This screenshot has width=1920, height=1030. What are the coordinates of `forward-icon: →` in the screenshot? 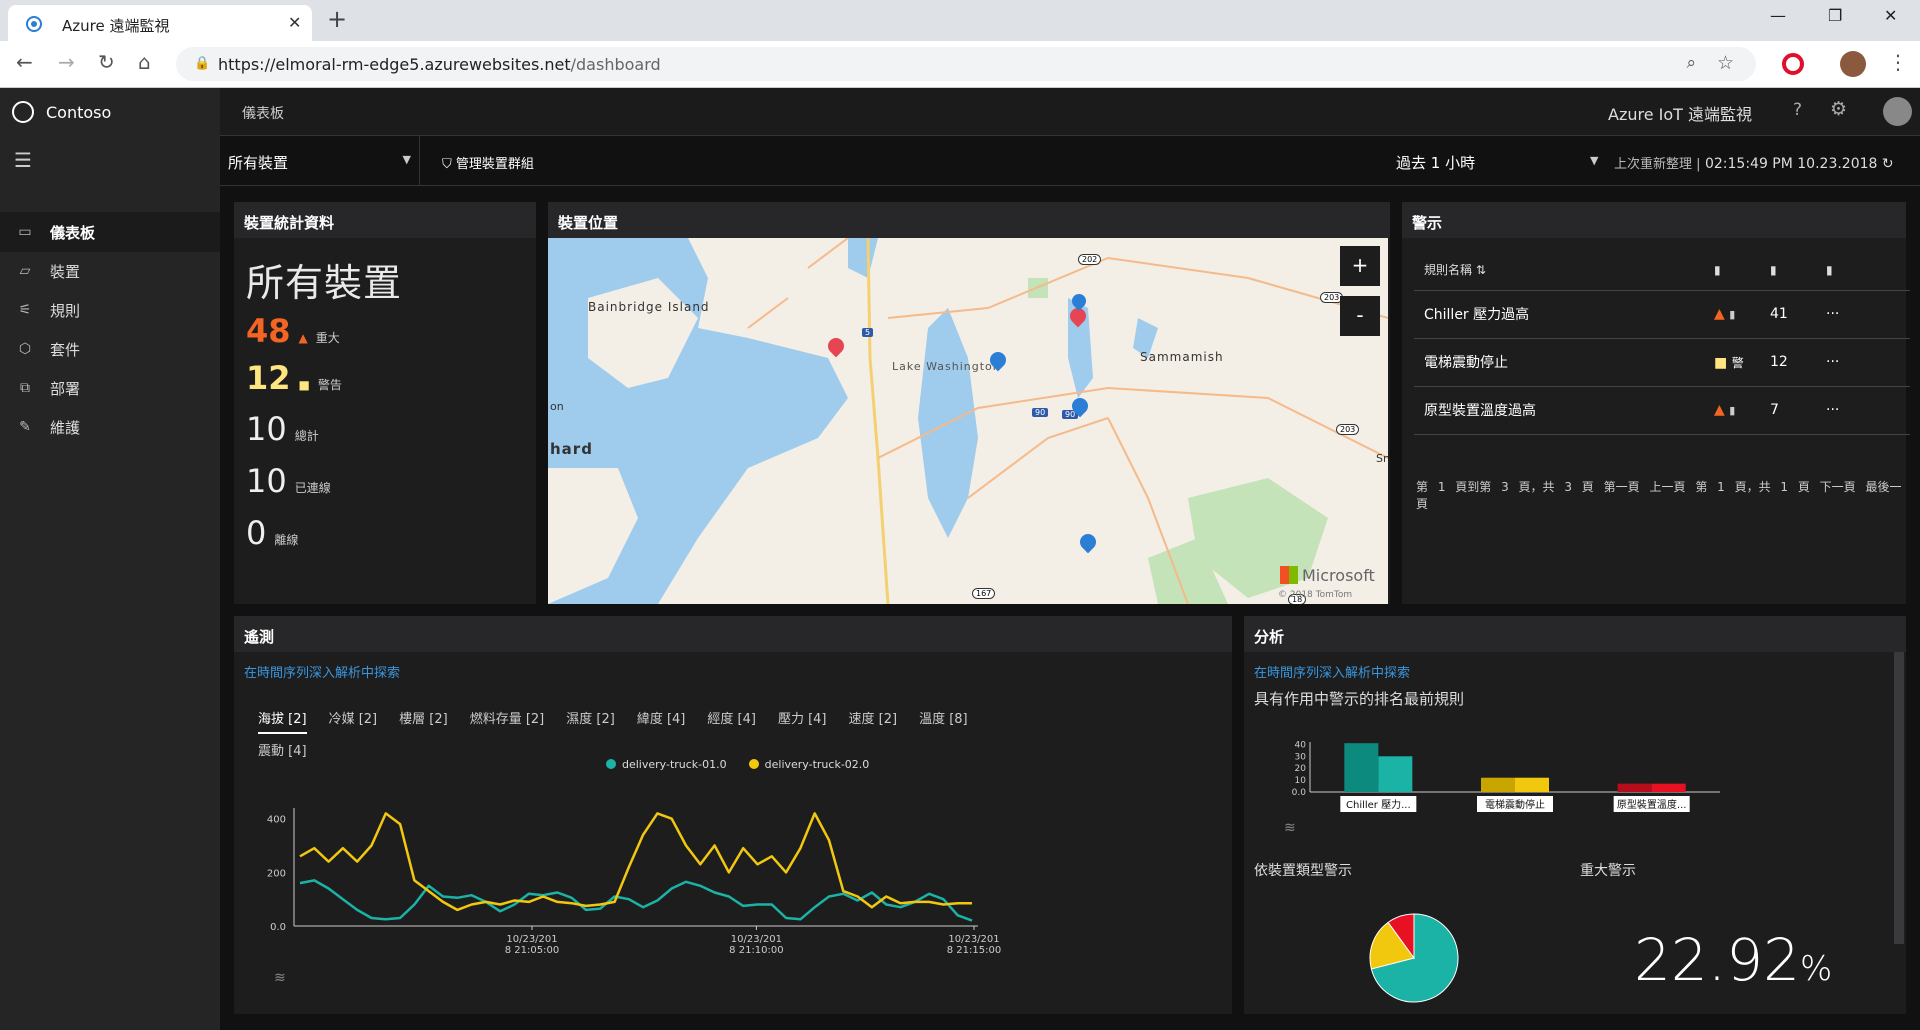 It's located at (66, 62).